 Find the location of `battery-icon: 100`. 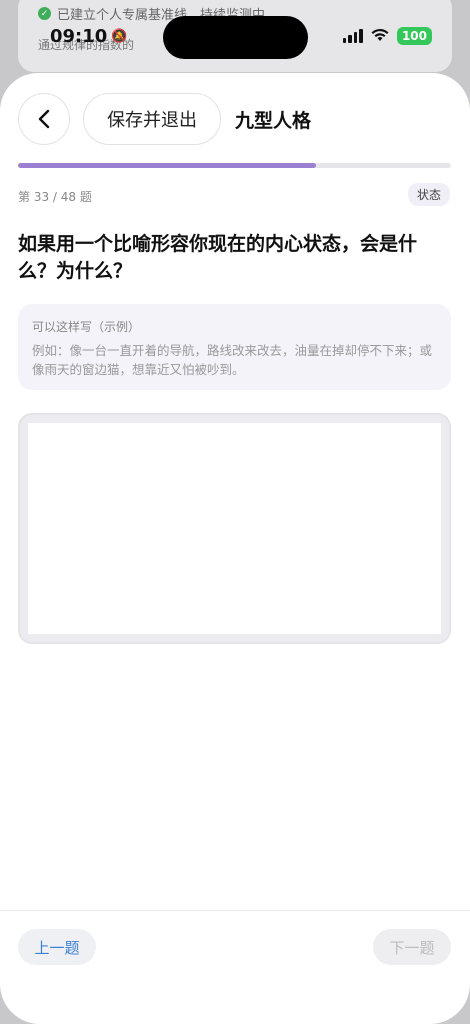

battery-icon: 100 is located at coordinates (414, 36).